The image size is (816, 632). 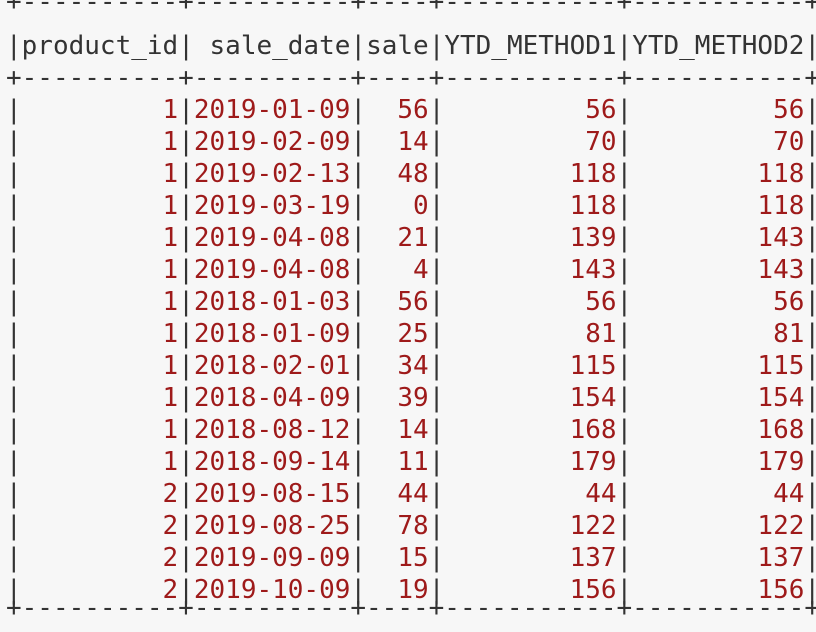 I want to click on table-row: | 1|2019-04-08| 21| 139| 143|, so click(x=411, y=238).